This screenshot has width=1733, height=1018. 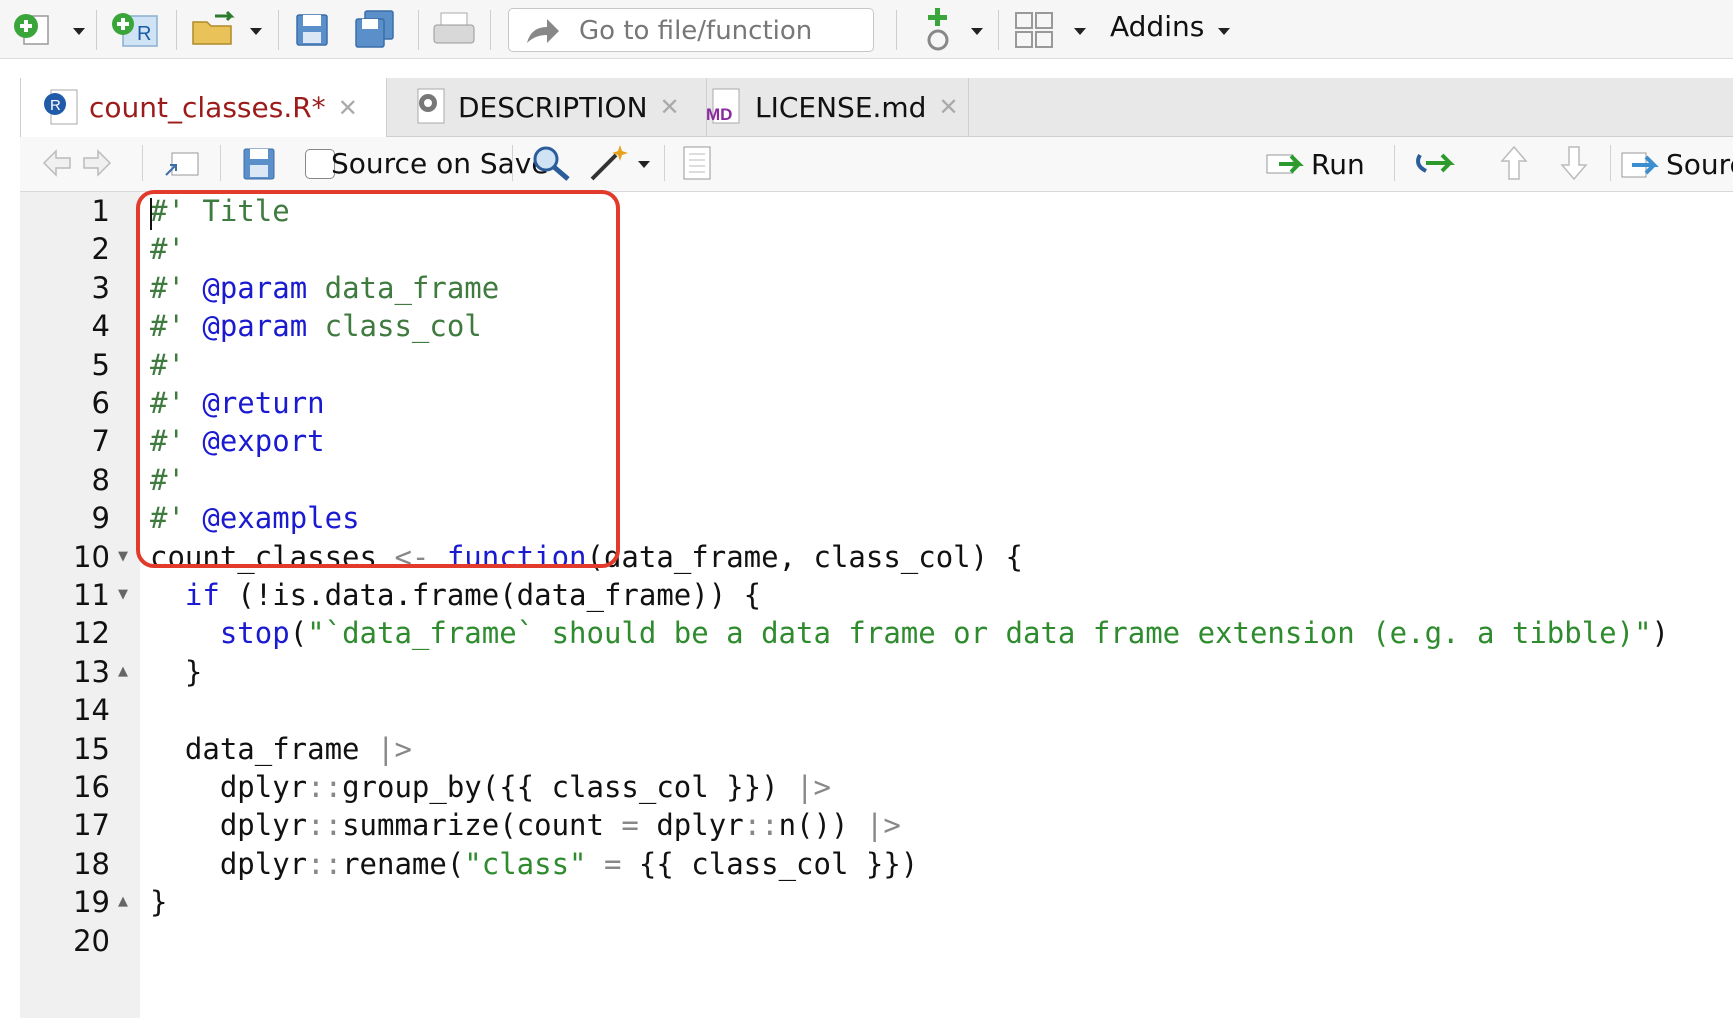 I want to click on md-file-icon: MD, so click(x=723, y=106).